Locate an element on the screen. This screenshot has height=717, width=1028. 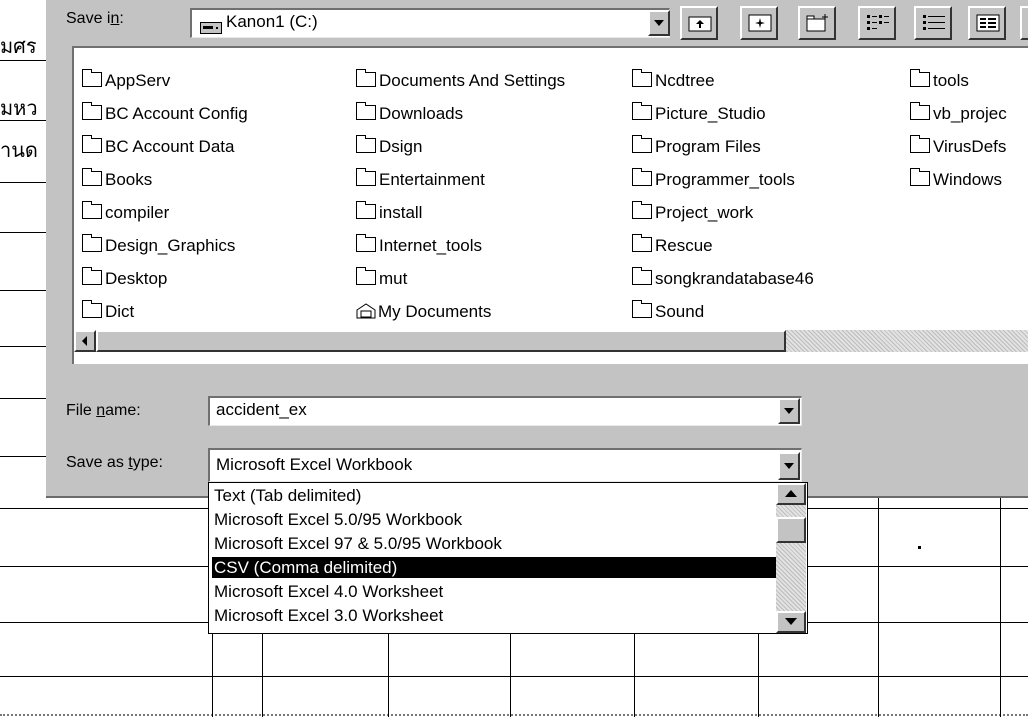
file-name-text: Windows is located at coordinates (967, 179).